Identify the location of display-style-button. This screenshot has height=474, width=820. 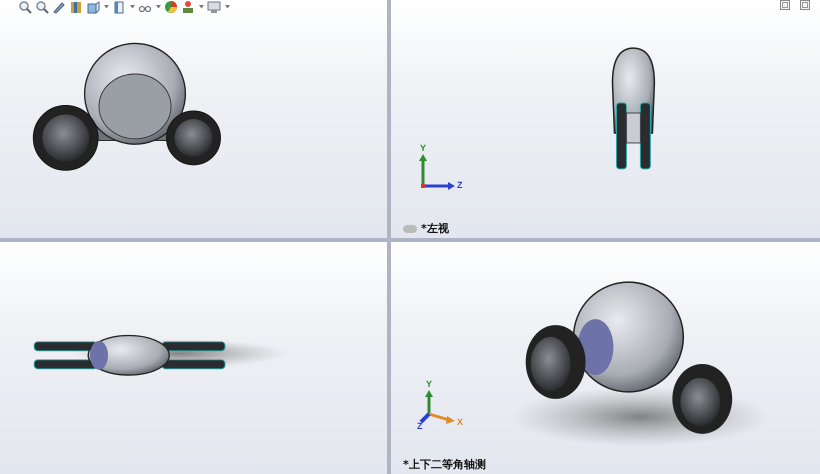
(123, 7).